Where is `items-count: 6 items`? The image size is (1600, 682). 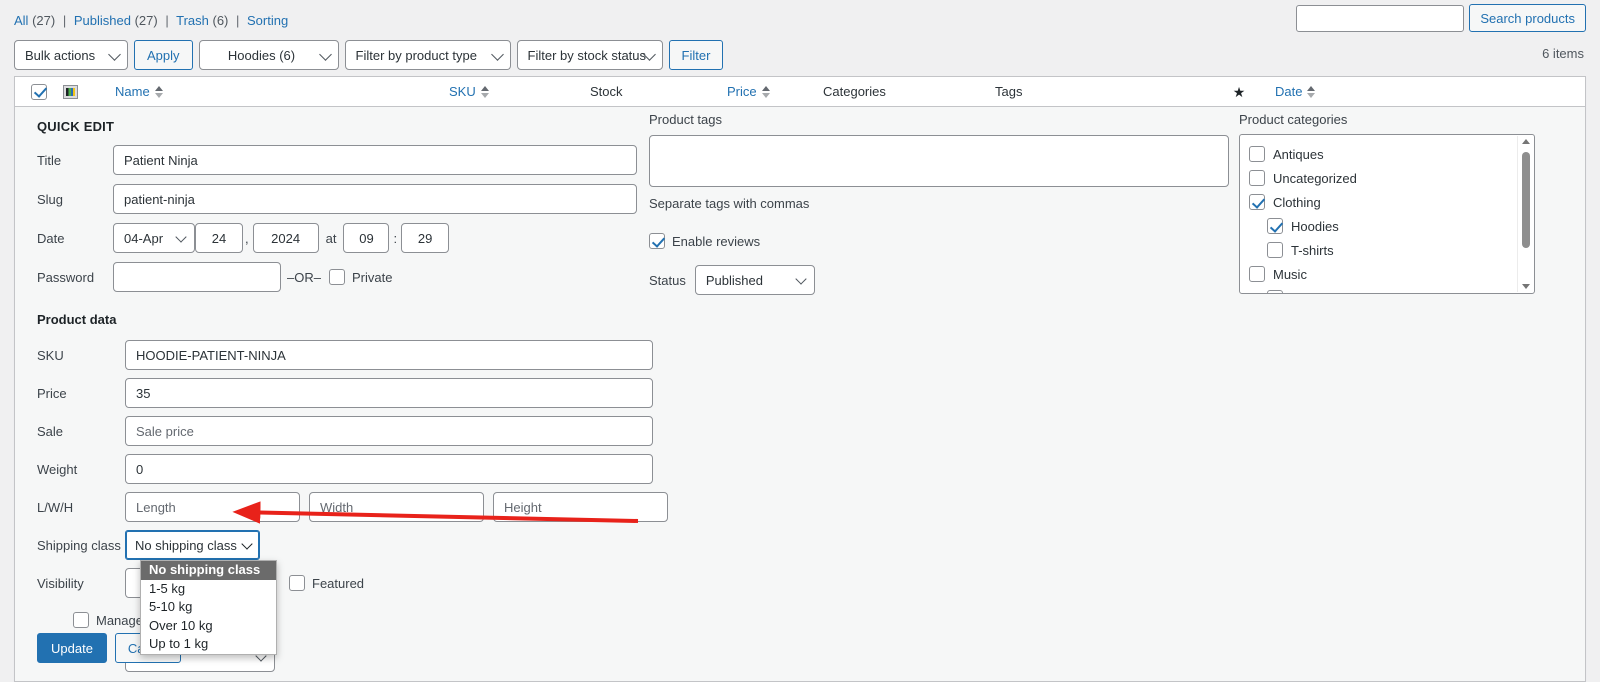
items-count: 6 items is located at coordinates (1563, 53).